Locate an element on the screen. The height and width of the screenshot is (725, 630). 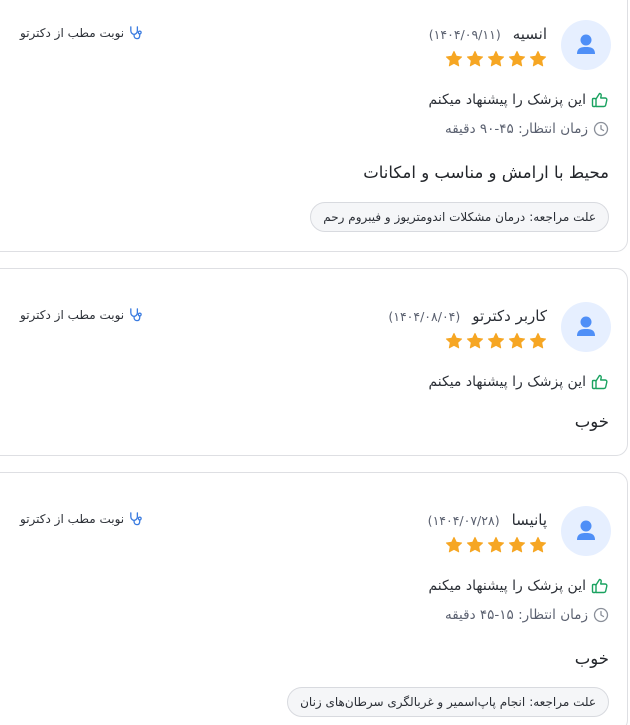
wait-time: زمان انتظار: ۴۵-۹۰ دقیقه is located at coordinates (527, 129).